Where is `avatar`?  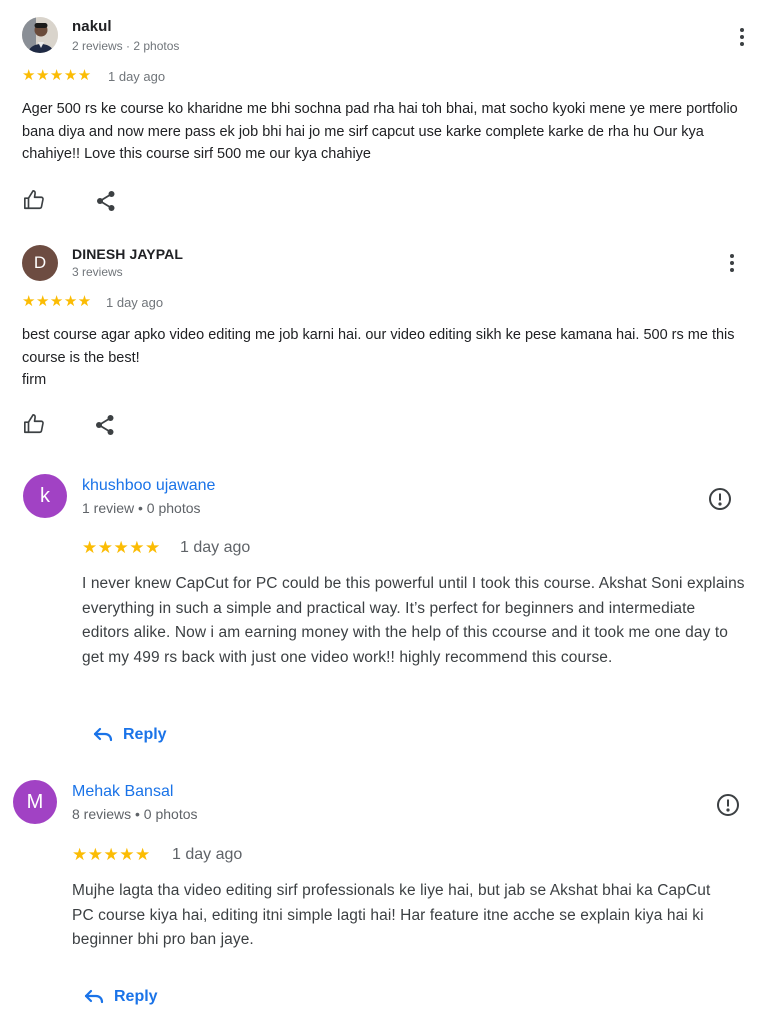
avatar is located at coordinates (40, 35).